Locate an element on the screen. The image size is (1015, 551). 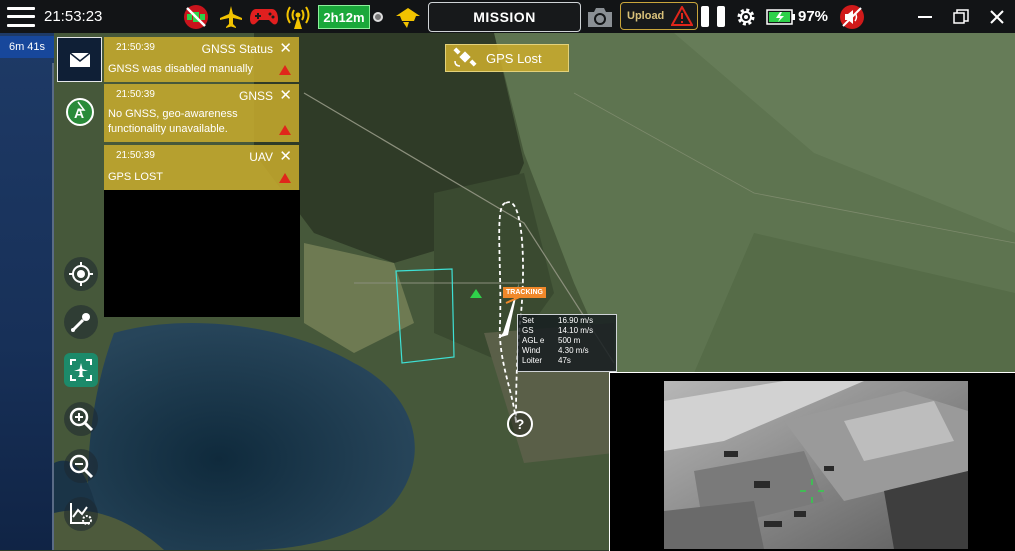
zoom-in-button is located at coordinates (81, 419).